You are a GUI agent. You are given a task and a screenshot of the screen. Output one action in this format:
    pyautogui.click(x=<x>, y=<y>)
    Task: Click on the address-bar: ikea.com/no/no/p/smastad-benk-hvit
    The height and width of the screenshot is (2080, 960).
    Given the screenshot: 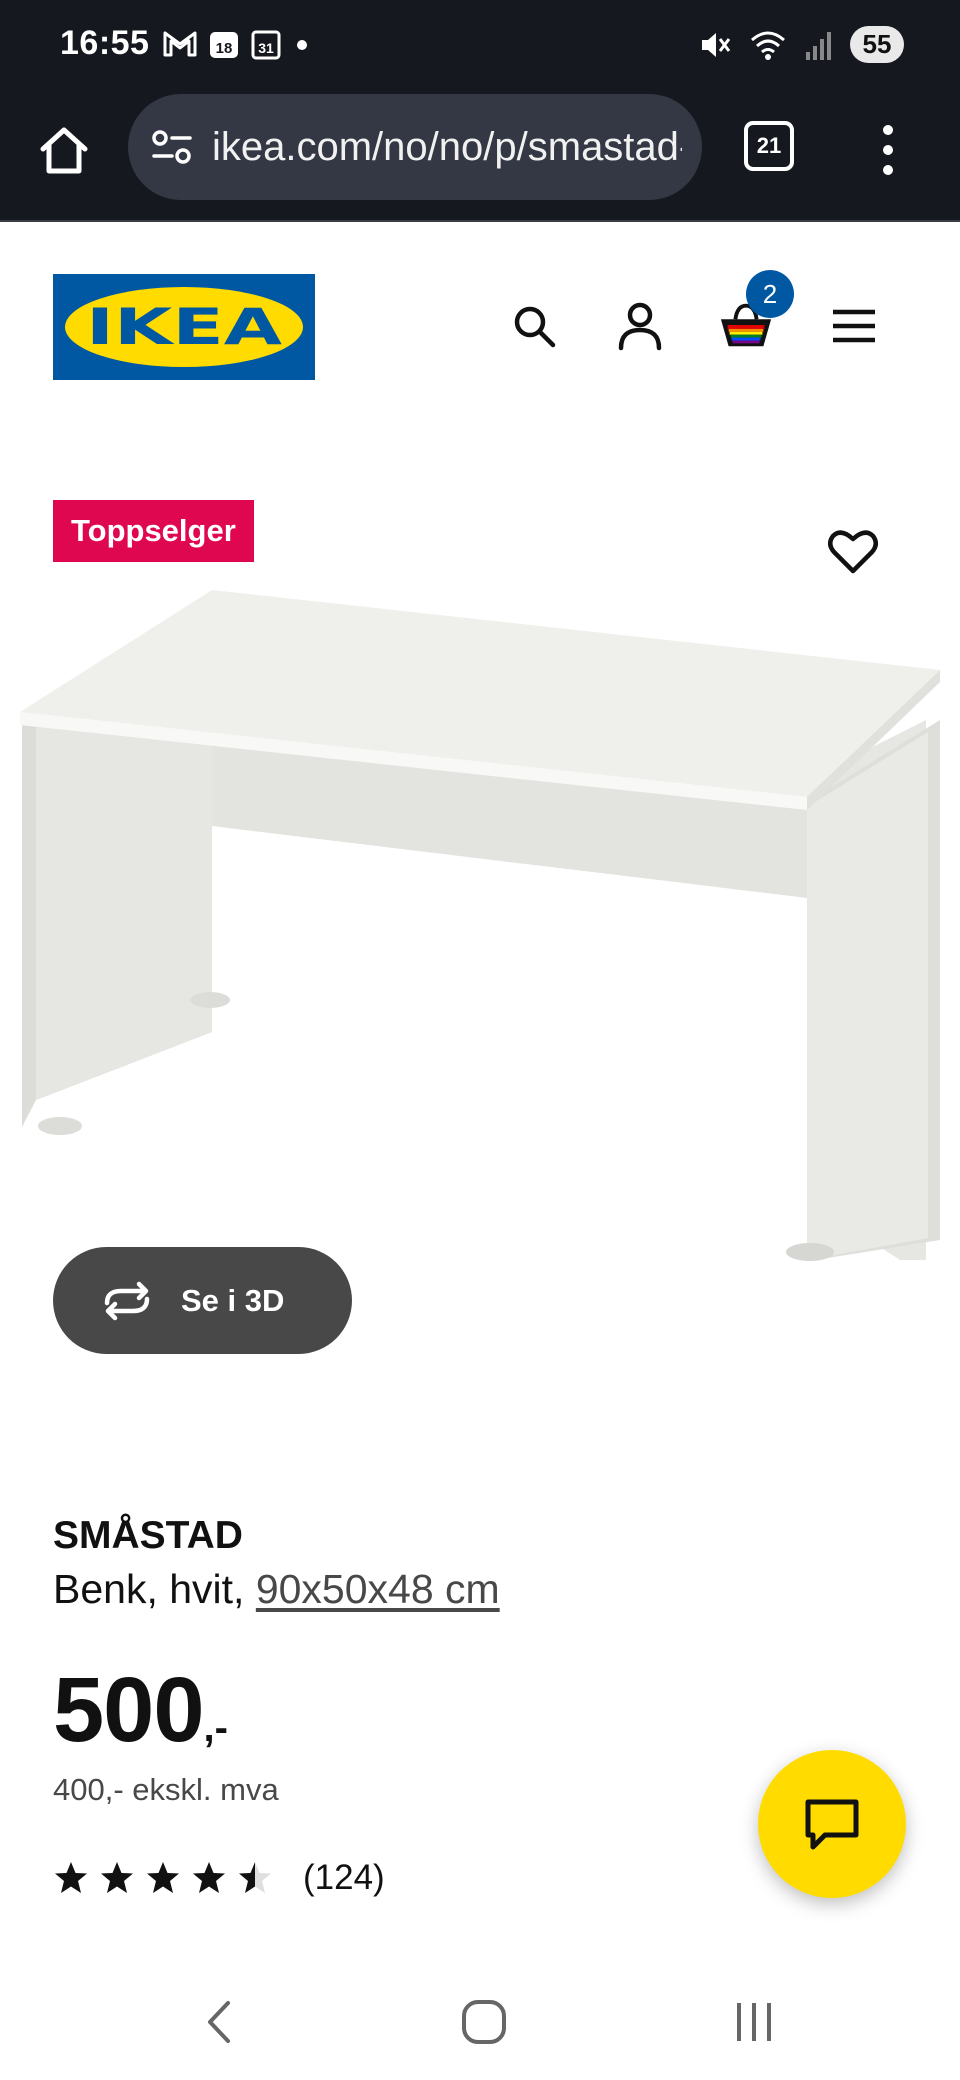 What is the action you would take?
    pyautogui.click(x=415, y=147)
    